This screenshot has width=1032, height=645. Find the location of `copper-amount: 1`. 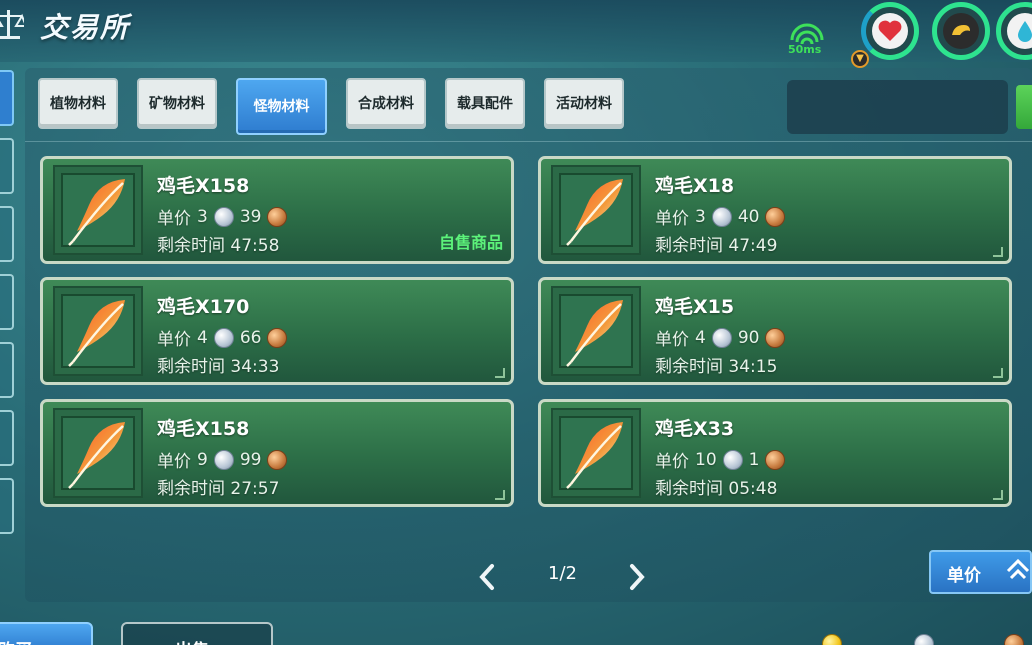

copper-amount: 1 is located at coordinates (754, 459).